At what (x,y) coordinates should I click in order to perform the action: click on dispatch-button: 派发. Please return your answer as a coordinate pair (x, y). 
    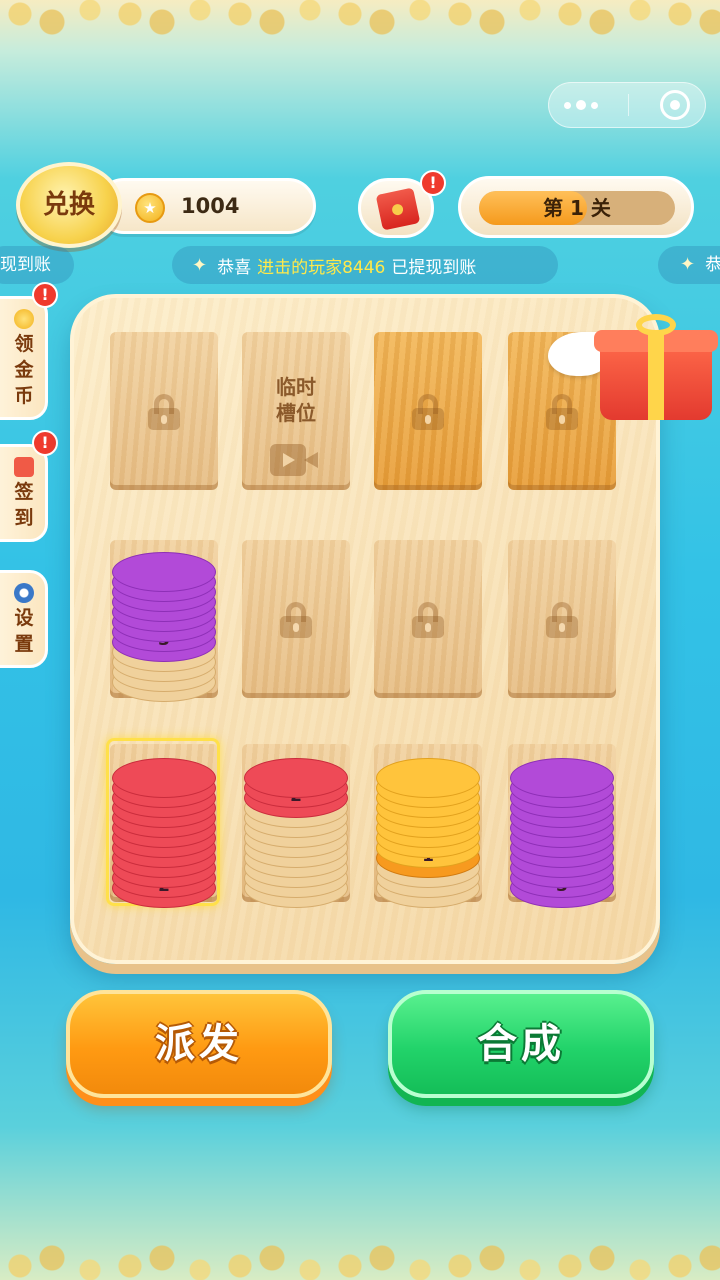
    Looking at the image, I should click on (199, 1044).